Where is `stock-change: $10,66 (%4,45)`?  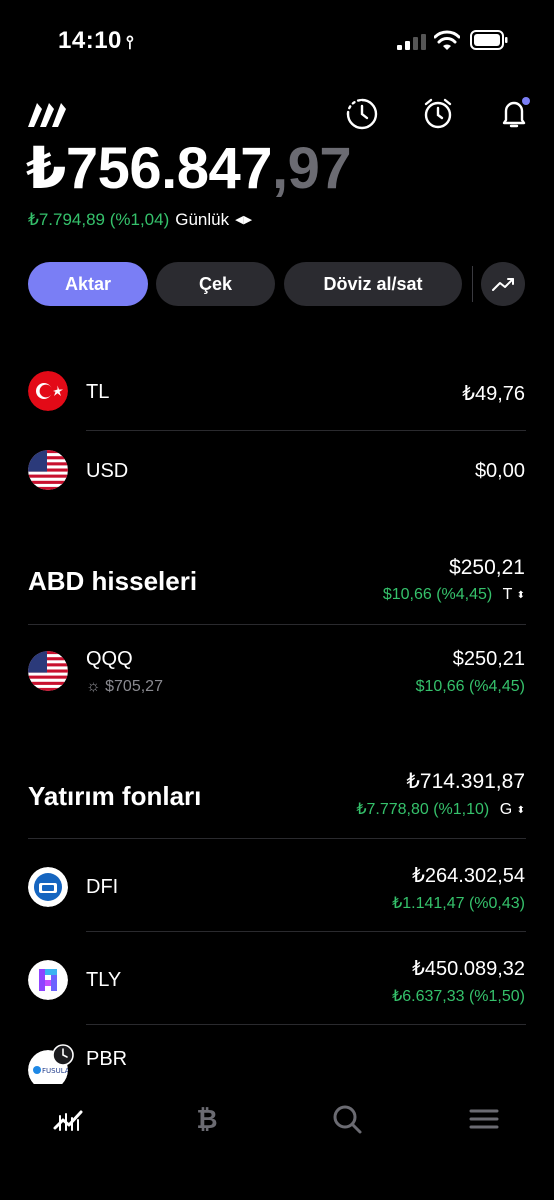
stock-change: $10,66 (%4,45) is located at coordinates (470, 686).